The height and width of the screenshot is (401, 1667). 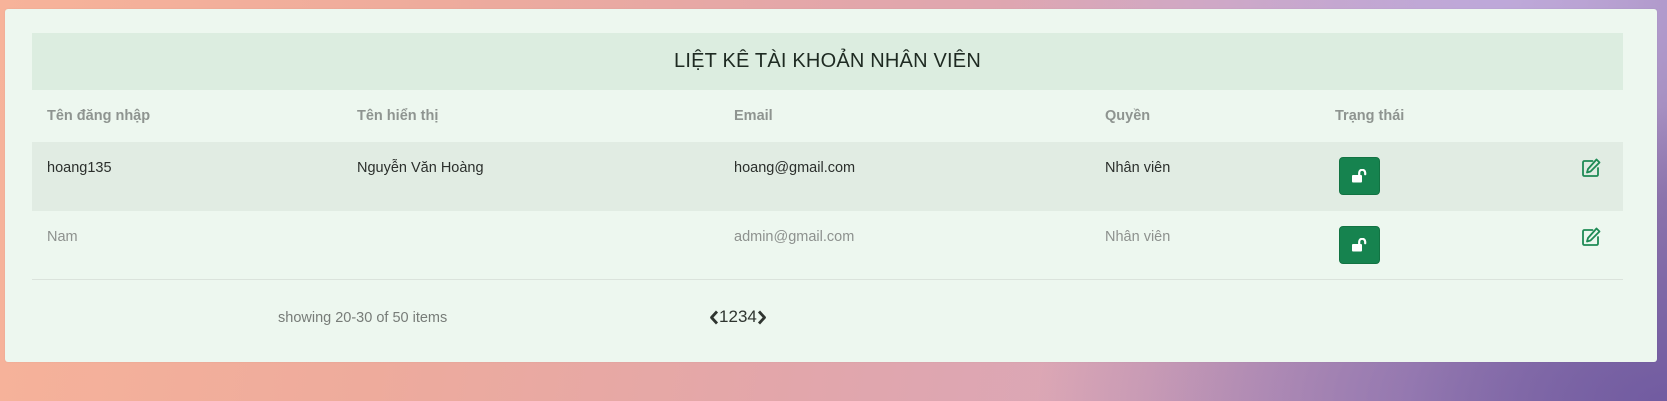 I want to click on header-username: Tên đăng nhập, so click(x=99, y=116).